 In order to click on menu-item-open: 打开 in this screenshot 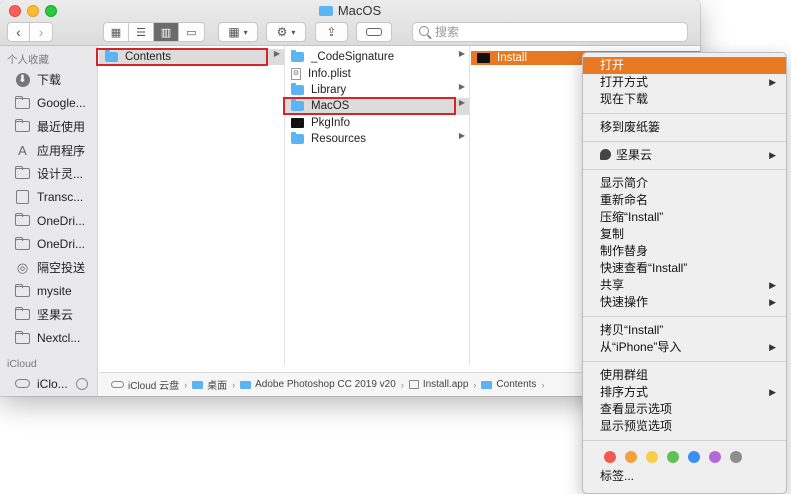, I will do `click(684, 65)`.